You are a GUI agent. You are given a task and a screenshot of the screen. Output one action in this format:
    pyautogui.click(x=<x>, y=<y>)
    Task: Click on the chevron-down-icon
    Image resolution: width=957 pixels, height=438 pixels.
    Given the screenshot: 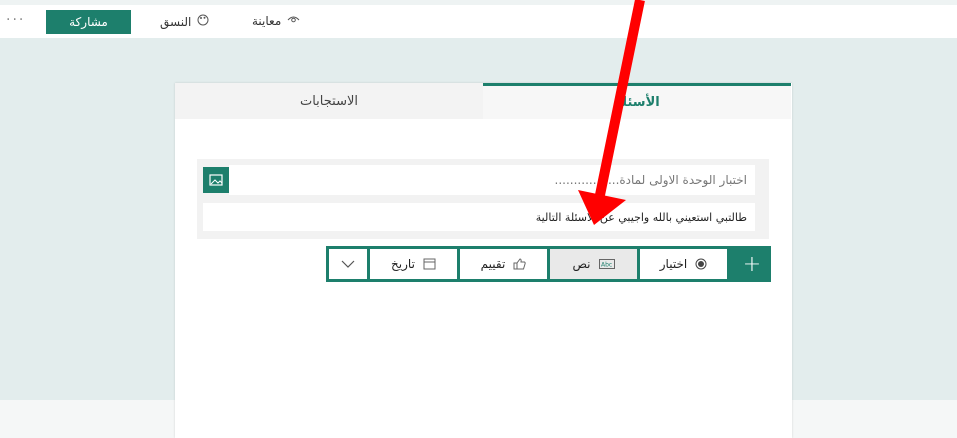 What is the action you would take?
    pyautogui.click(x=348, y=264)
    